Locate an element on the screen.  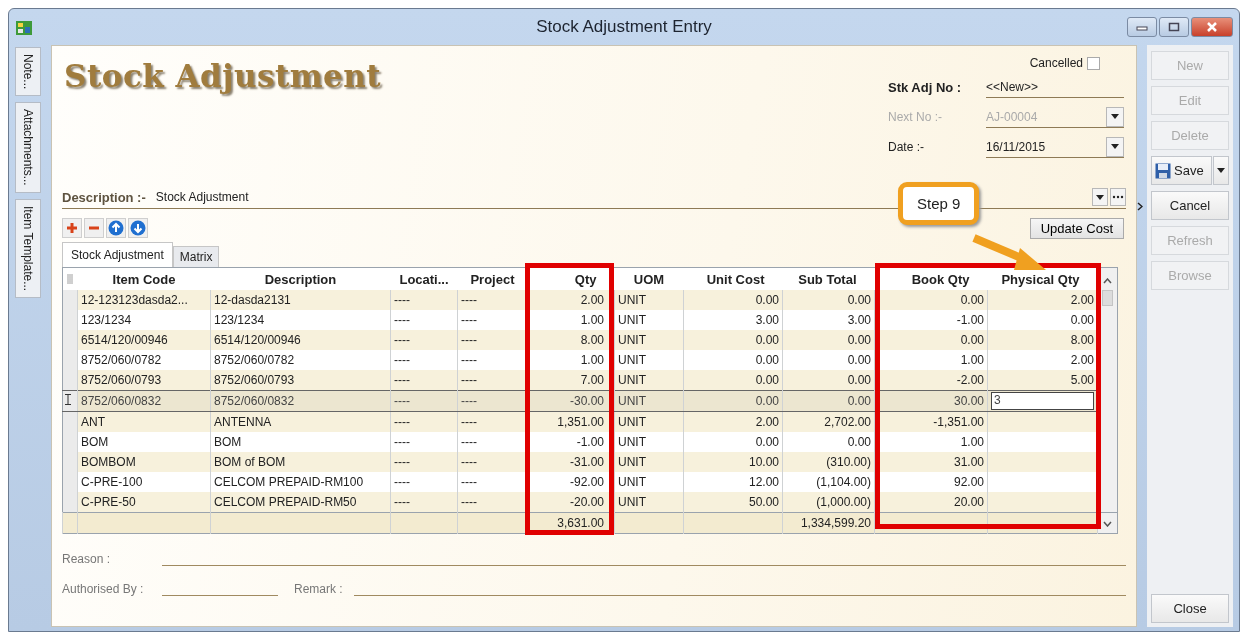
plus-icon is located at coordinates (72, 228).